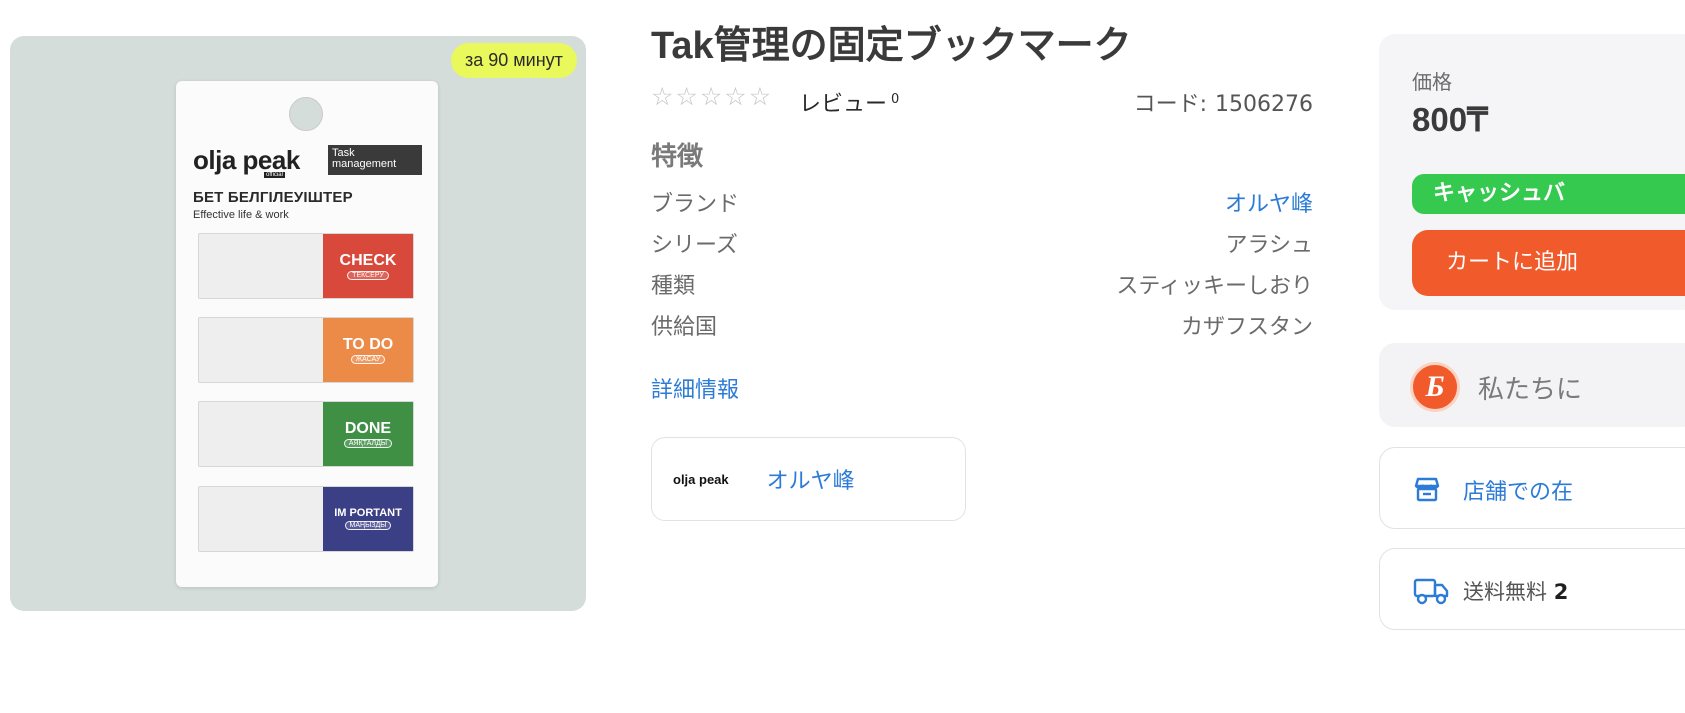 The width and height of the screenshot is (1685, 713). I want to click on product-title: Tak管理の固定ブックマーク, so click(891, 46).